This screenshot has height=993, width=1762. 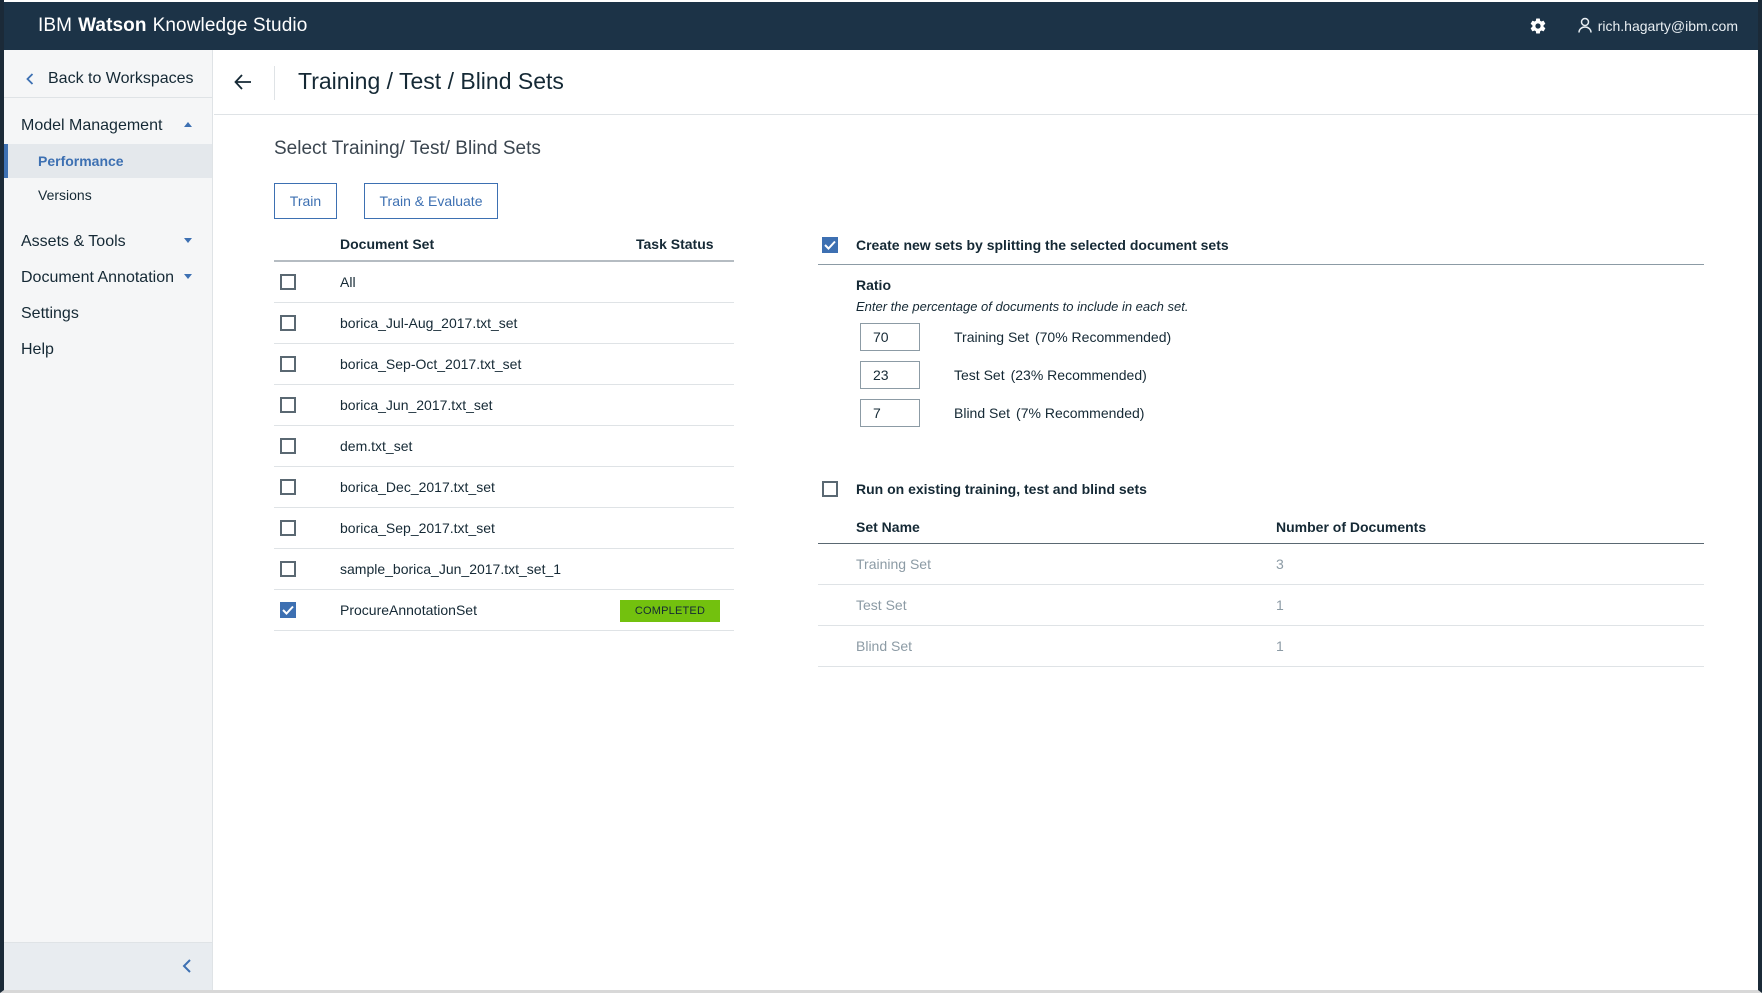 I want to click on training-ratio-input: 70, so click(x=890, y=337).